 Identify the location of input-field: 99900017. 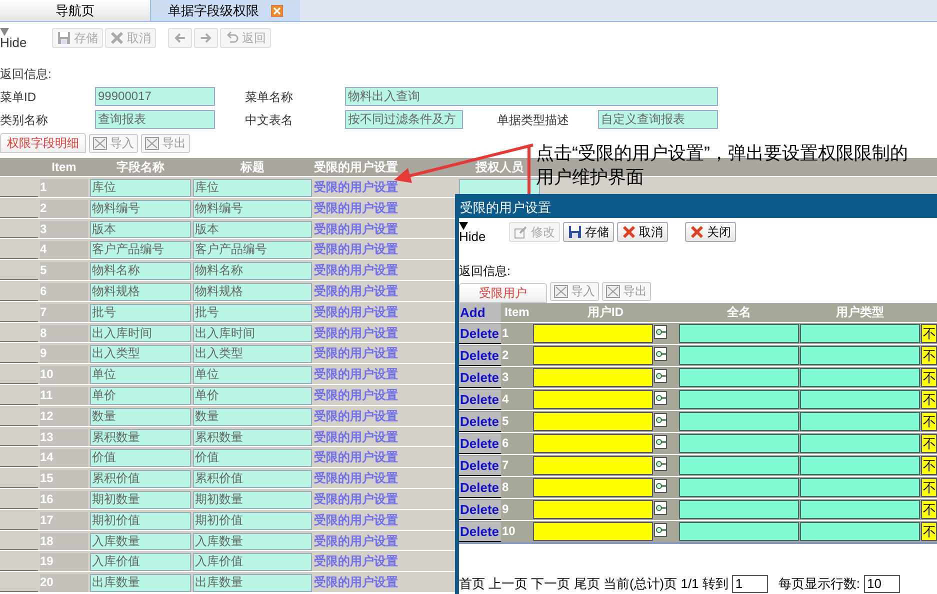
(155, 96).